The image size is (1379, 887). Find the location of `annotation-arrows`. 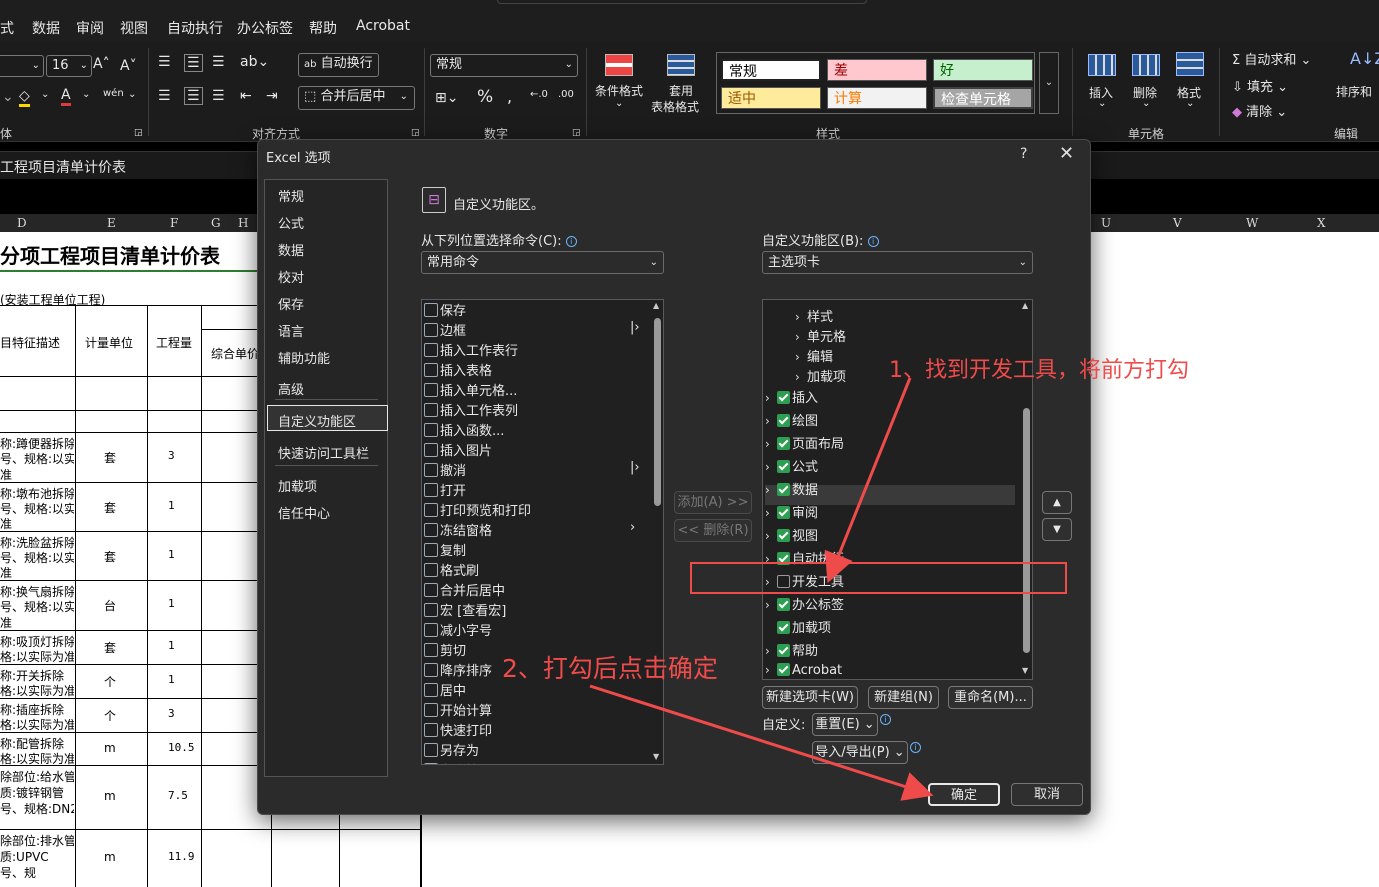

annotation-arrows is located at coordinates (761, 589).